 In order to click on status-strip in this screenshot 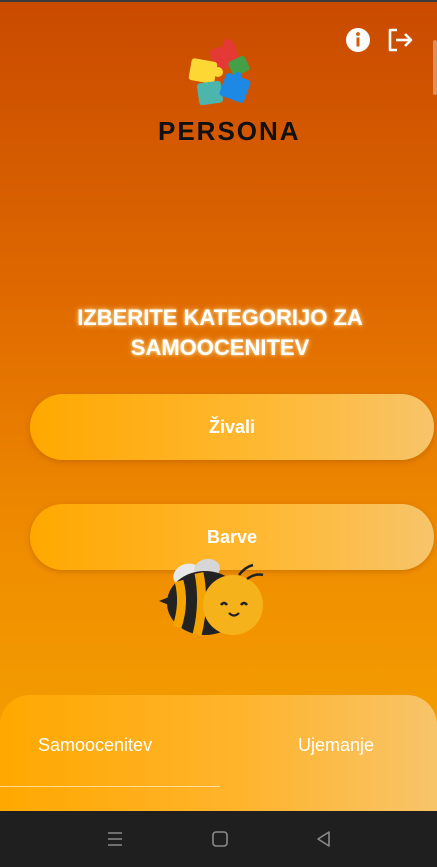, I will do `click(218, 1)`.